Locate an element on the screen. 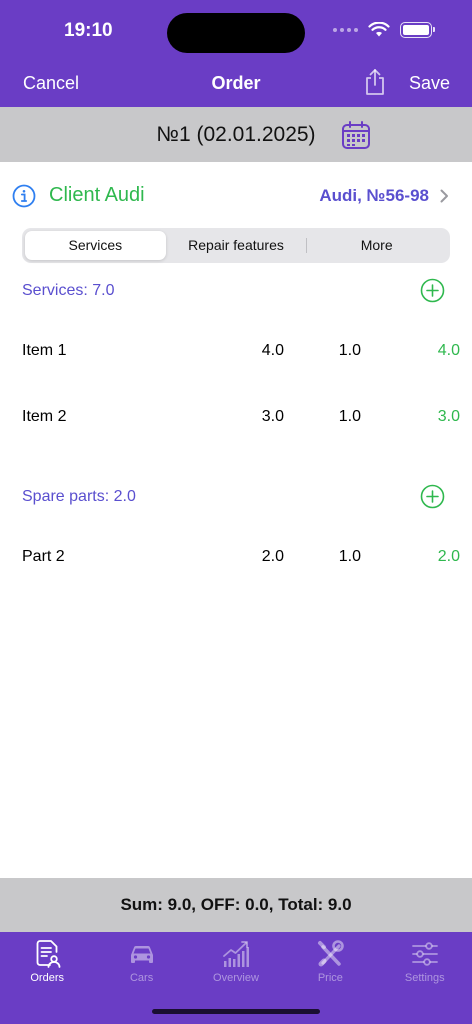 This screenshot has height=1024, width=472. tab-settings: Settings is located at coordinates (425, 978).